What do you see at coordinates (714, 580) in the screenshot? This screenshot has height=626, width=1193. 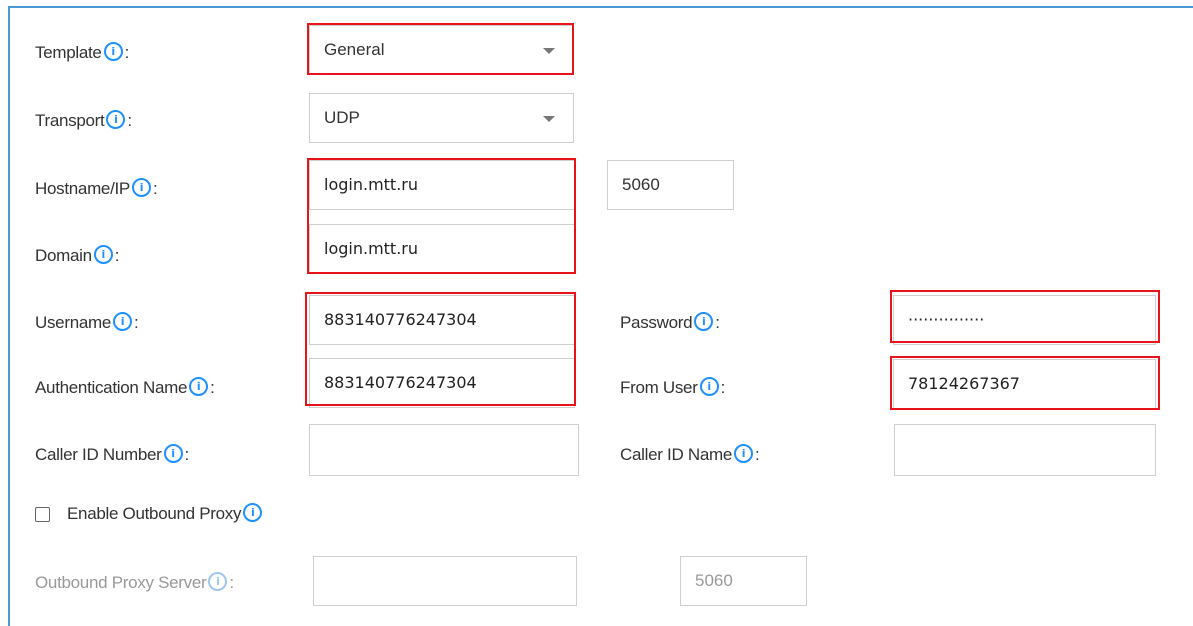 I see `outbound-proxy-port-value: 5060` at bounding box center [714, 580].